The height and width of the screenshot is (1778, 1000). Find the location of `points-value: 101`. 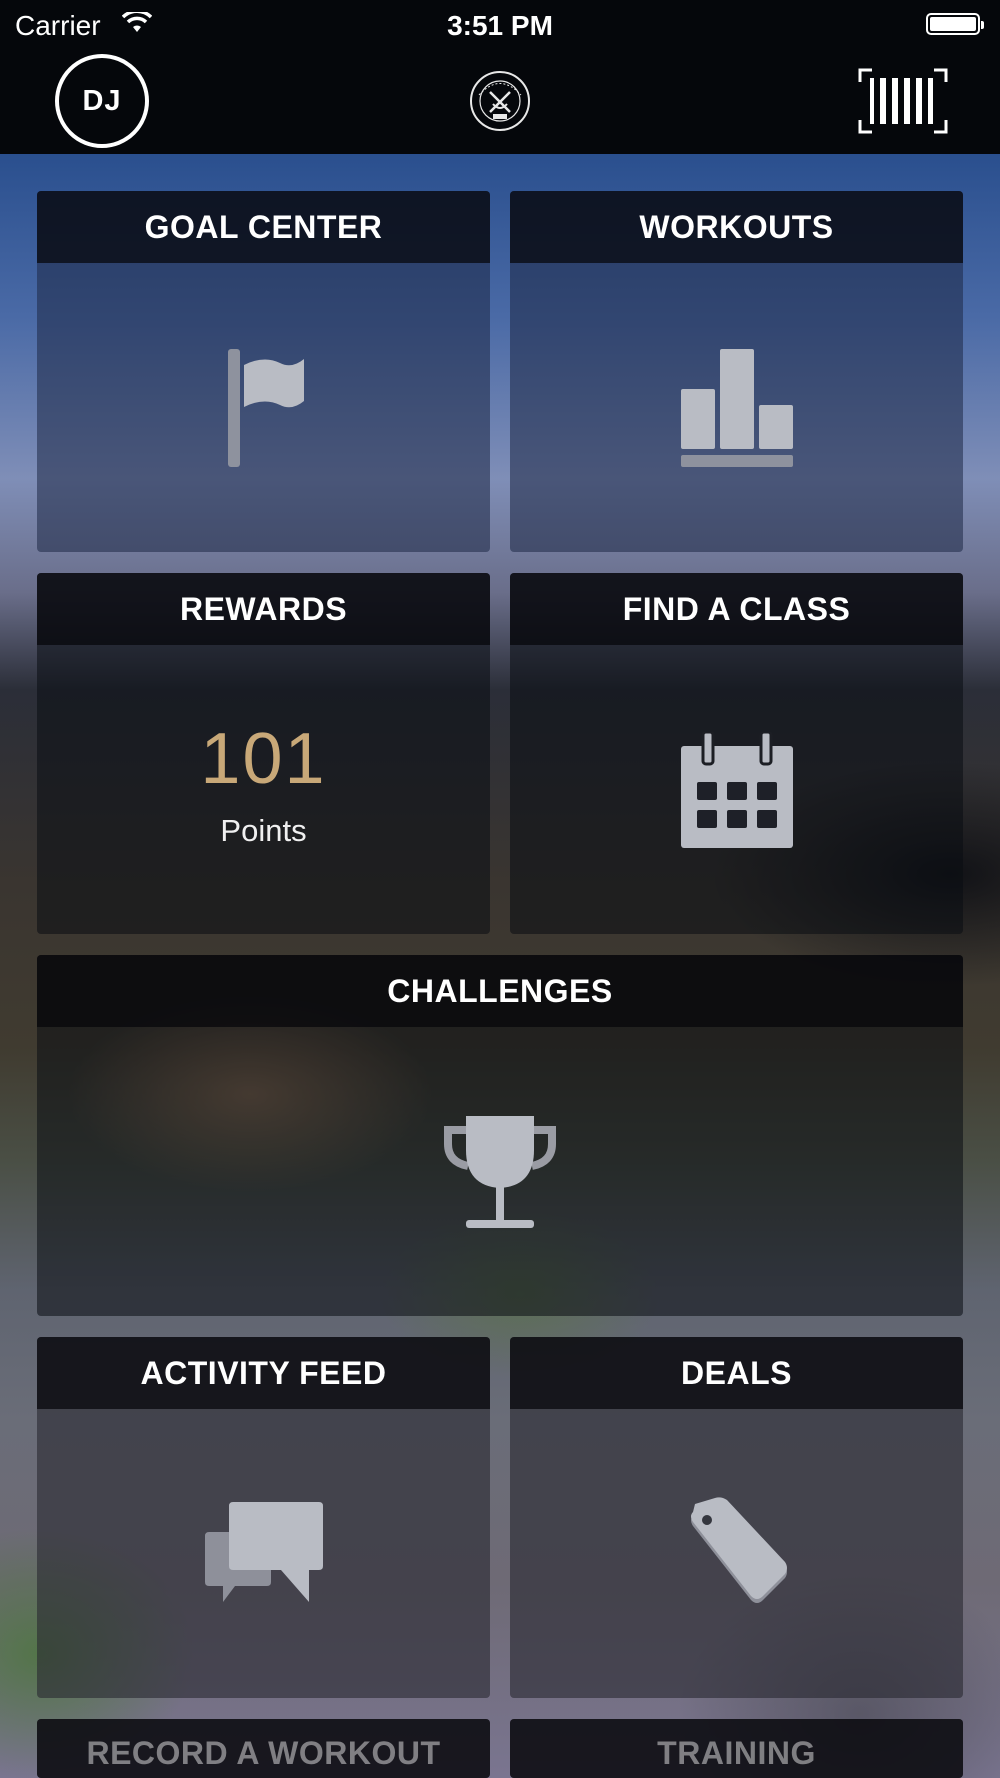

points-value: 101 is located at coordinates (263, 758).